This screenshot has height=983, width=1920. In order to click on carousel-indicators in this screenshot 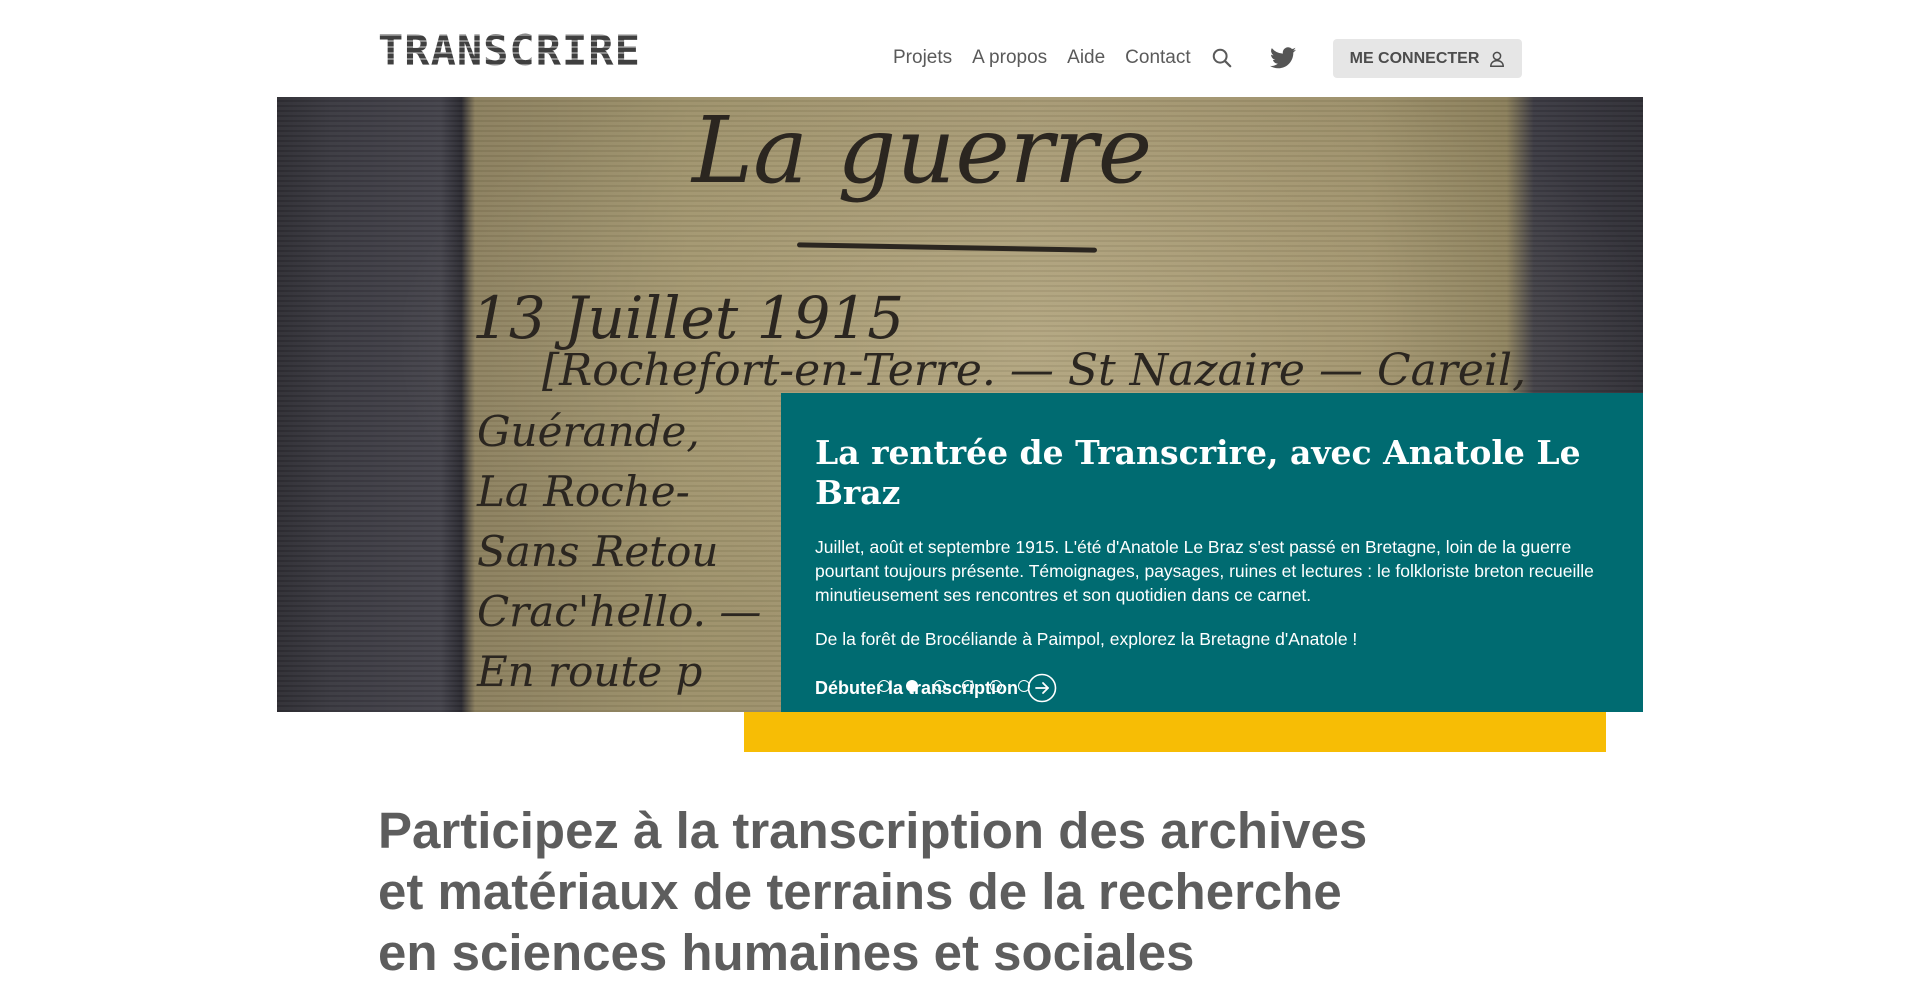, I will do `click(962, 686)`.